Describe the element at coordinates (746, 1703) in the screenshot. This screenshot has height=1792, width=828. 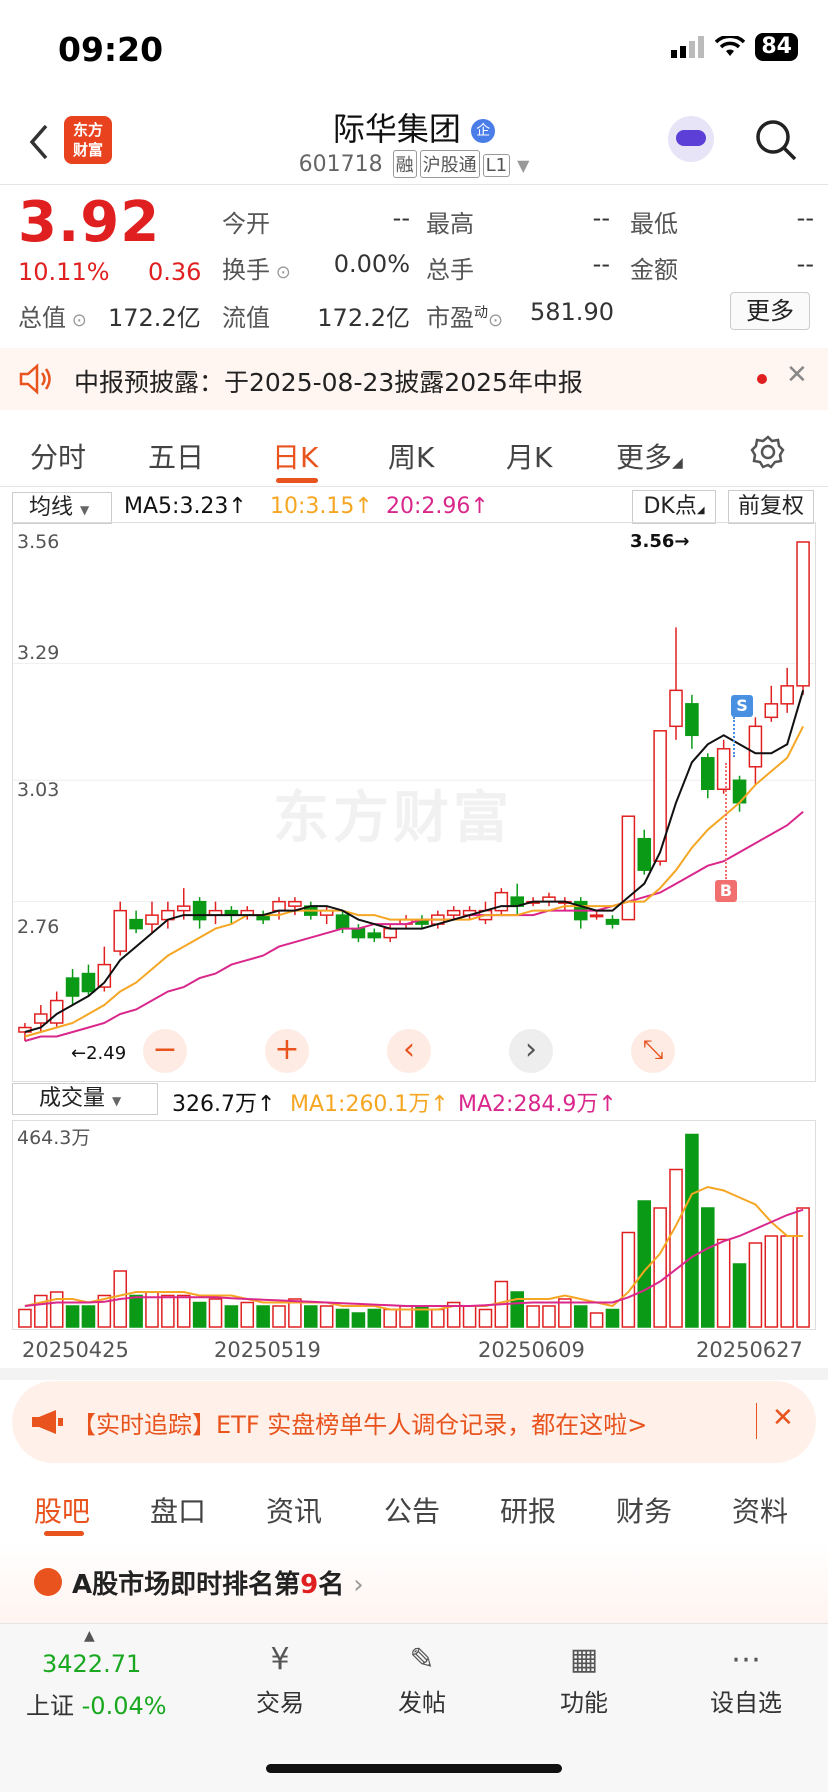
I see `nav-watchlist-label: 设自选` at that location.